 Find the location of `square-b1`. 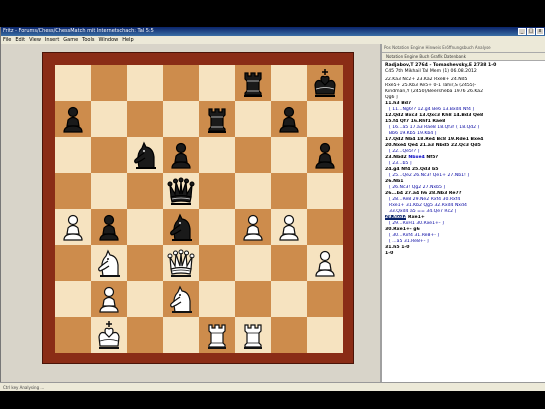

square-b1 is located at coordinates (109, 335).